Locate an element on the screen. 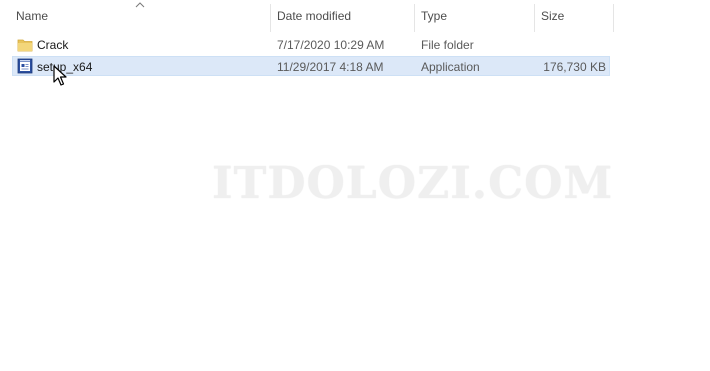 Image resolution: width=710 pixels, height=371 pixels. column-header-type: Type is located at coordinates (474, 17).